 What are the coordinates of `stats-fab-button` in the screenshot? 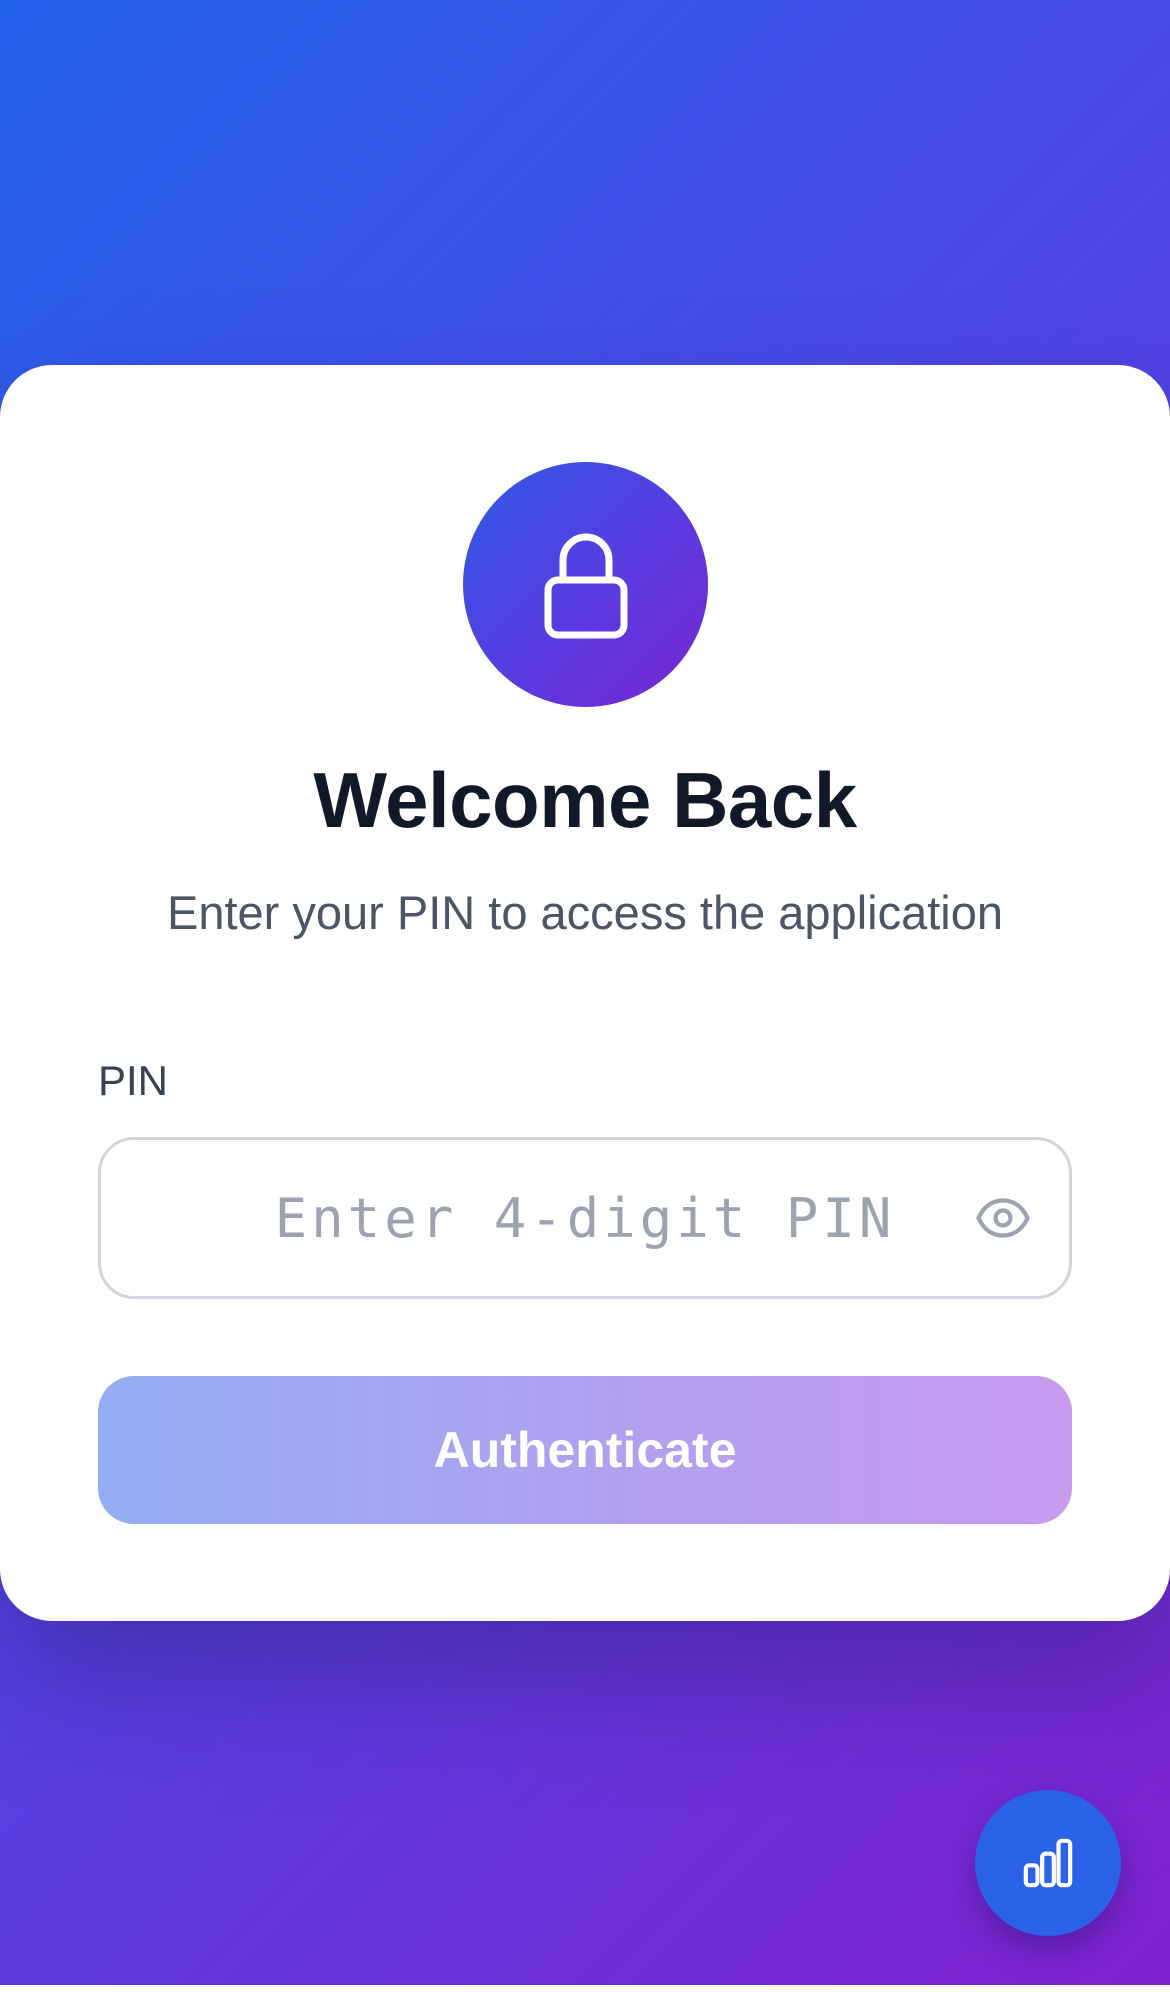 It's located at (1048, 1863).